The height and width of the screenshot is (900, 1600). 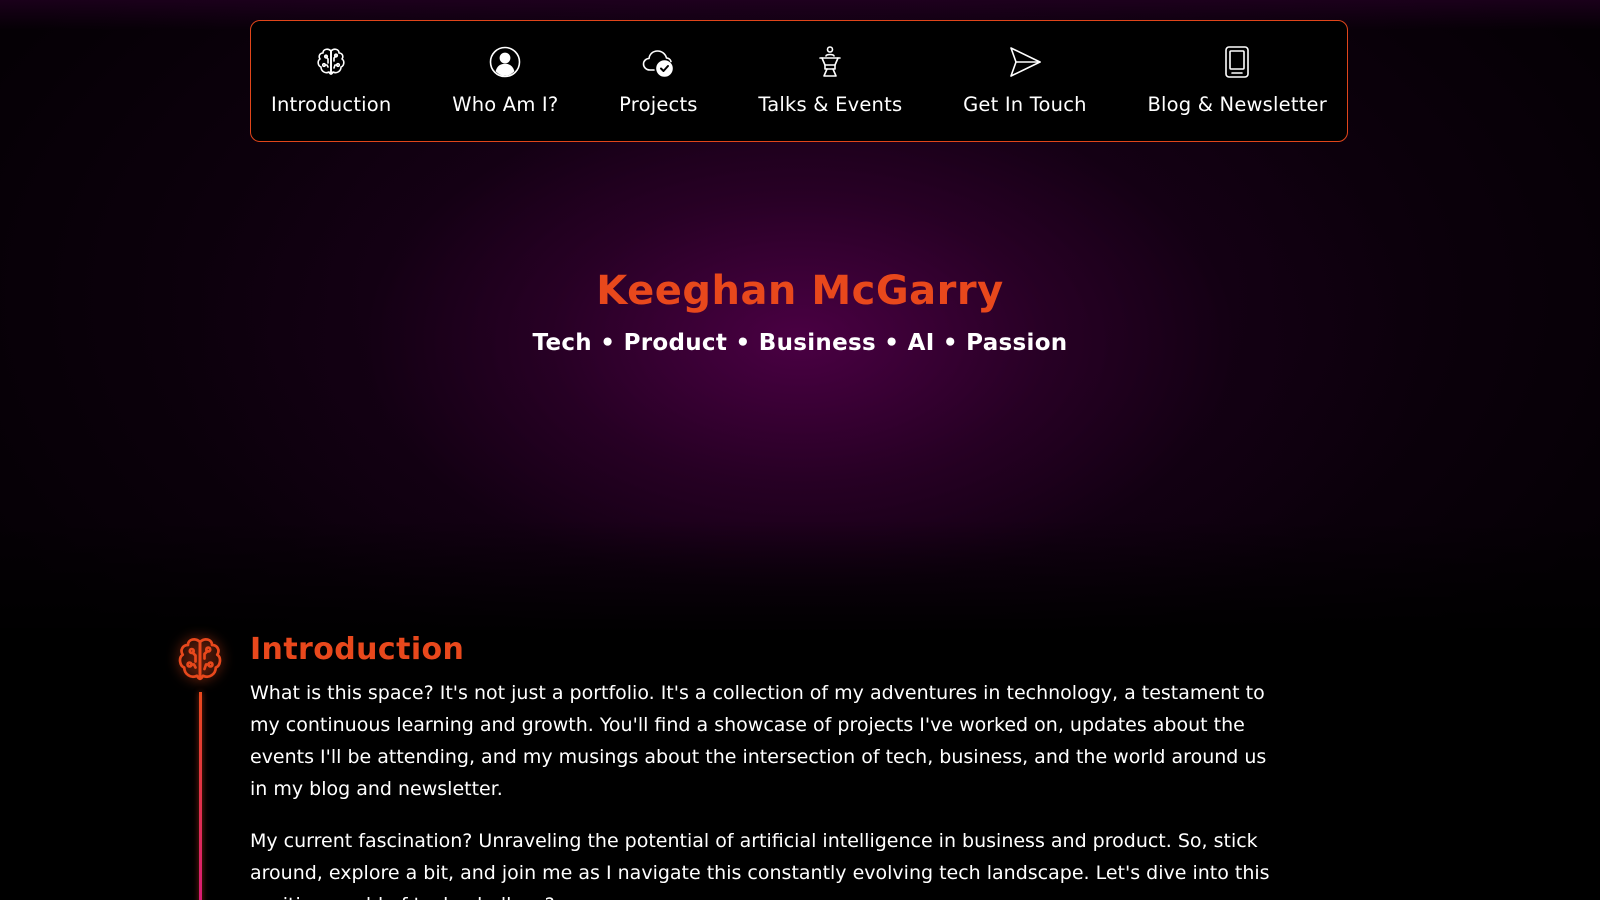 What do you see at coordinates (505, 104) in the screenshot?
I see `nav-label-who-am-i: Who Am I?` at bounding box center [505, 104].